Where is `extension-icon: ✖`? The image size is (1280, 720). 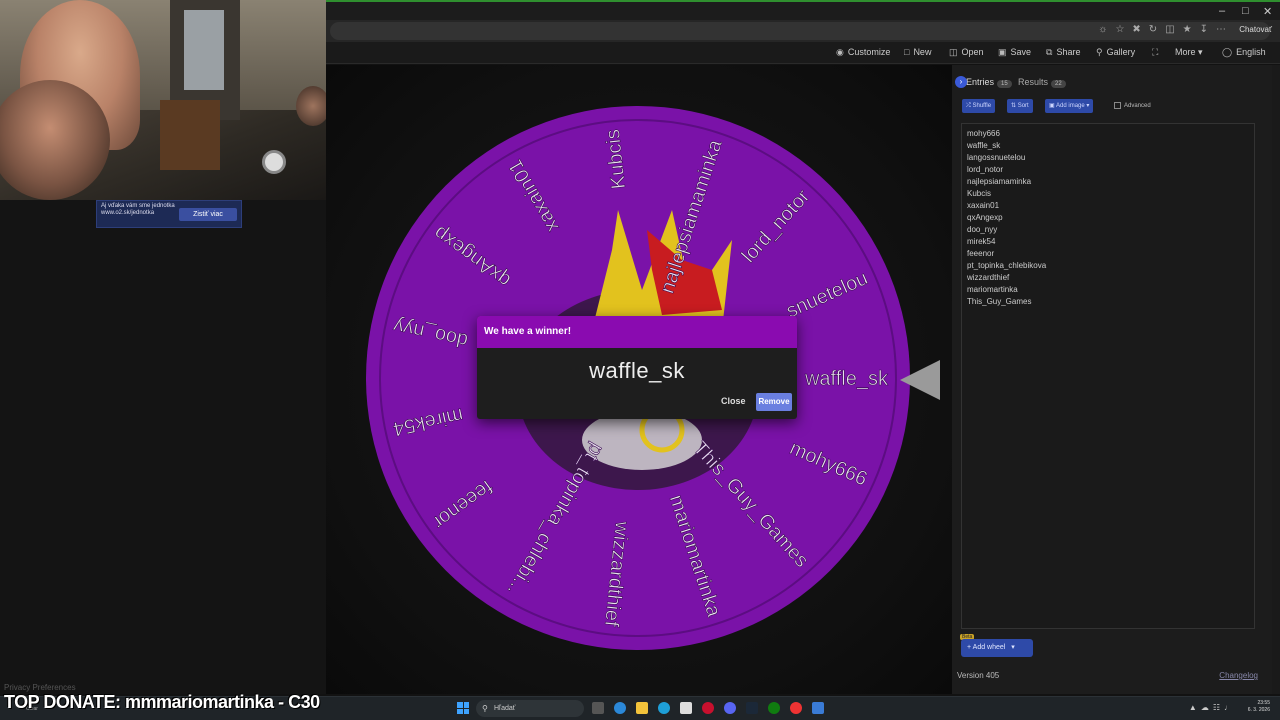
extension-icon: ✖ is located at coordinates (1136, 29).